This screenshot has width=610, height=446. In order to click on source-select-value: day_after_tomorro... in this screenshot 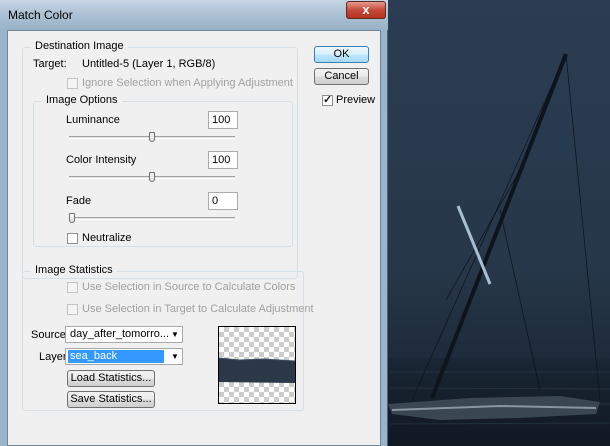, I will do `click(119, 334)`.